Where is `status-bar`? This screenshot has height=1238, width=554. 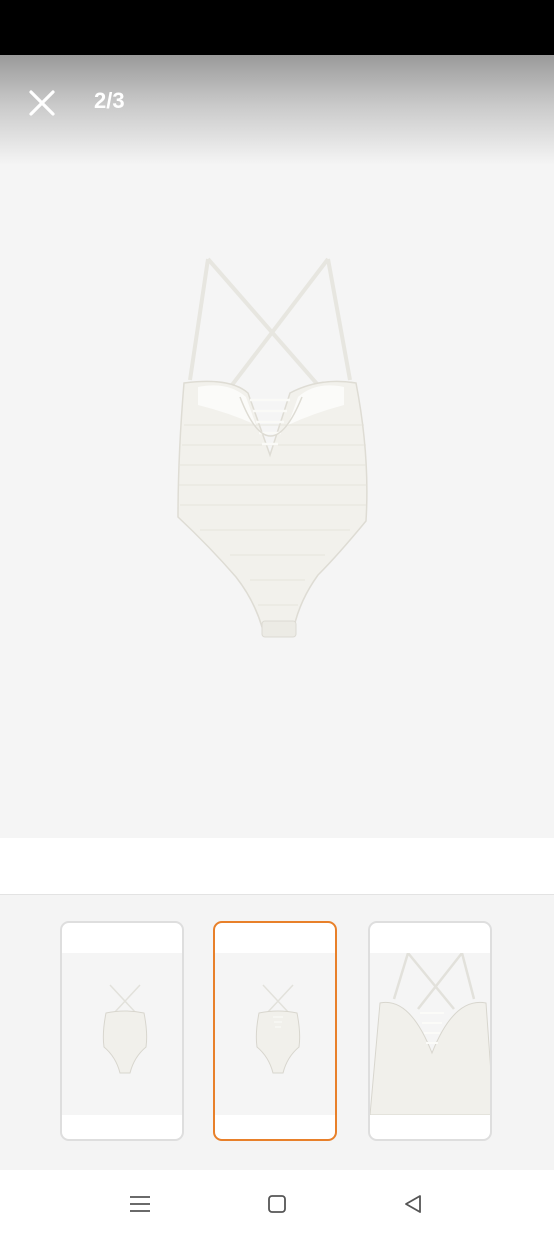
status-bar is located at coordinates (277, 27).